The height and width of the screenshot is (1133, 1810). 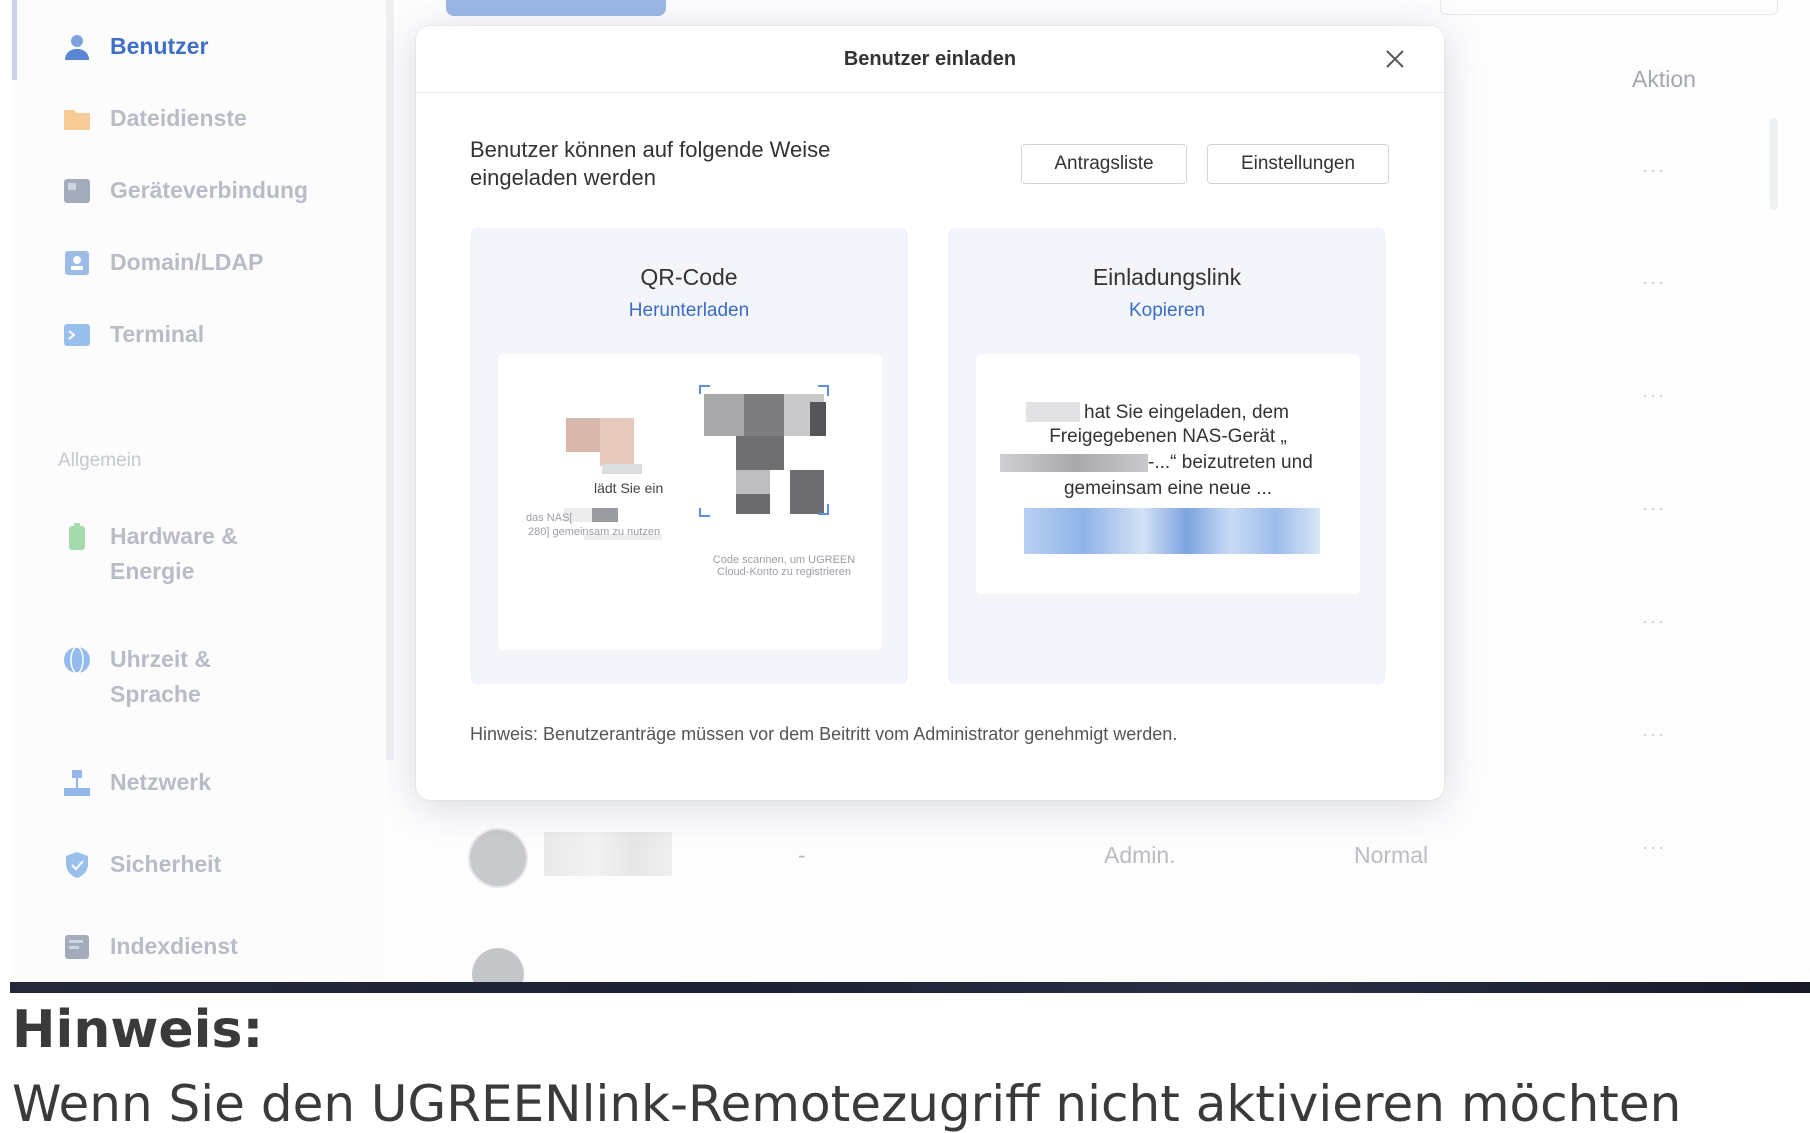 What do you see at coordinates (77, 660) in the screenshot?
I see `globe-icon` at bounding box center [77, 660].